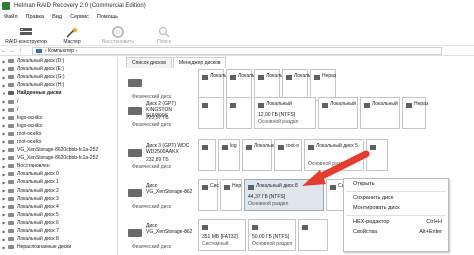 Image resolution: width=474 pixels, height=255 pixels. Describe the element at coordinates (4, 93) in the screenshot. I see `expand-icon: ▼` at that location.